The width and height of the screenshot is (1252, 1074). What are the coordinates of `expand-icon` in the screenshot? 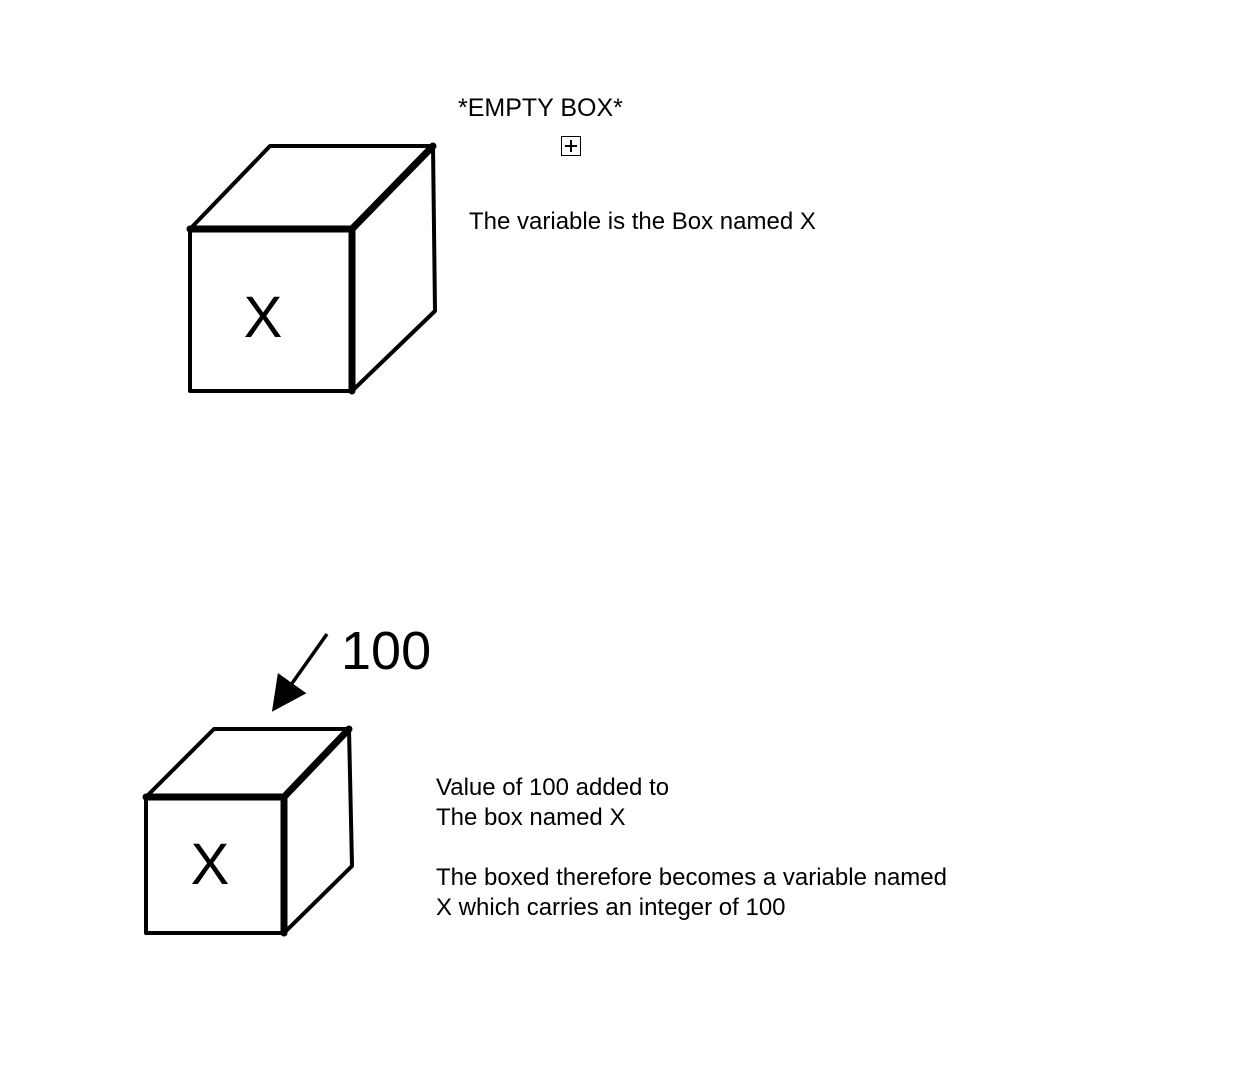 It's located at (571, 146).